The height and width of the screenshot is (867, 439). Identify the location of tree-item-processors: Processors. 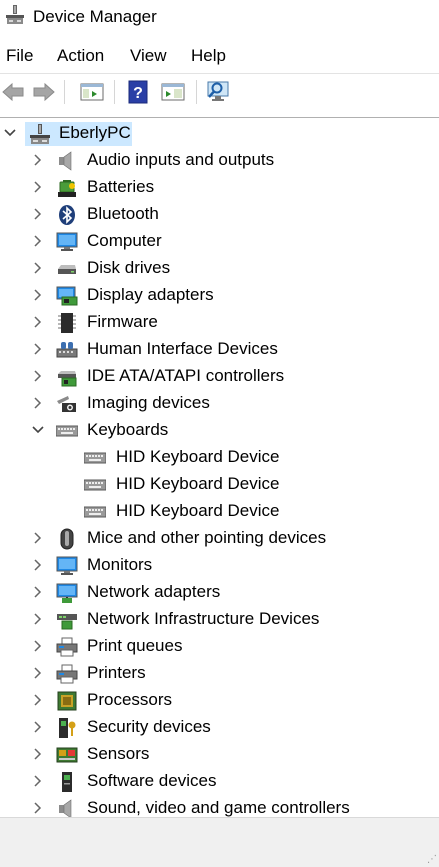
(219, 700).